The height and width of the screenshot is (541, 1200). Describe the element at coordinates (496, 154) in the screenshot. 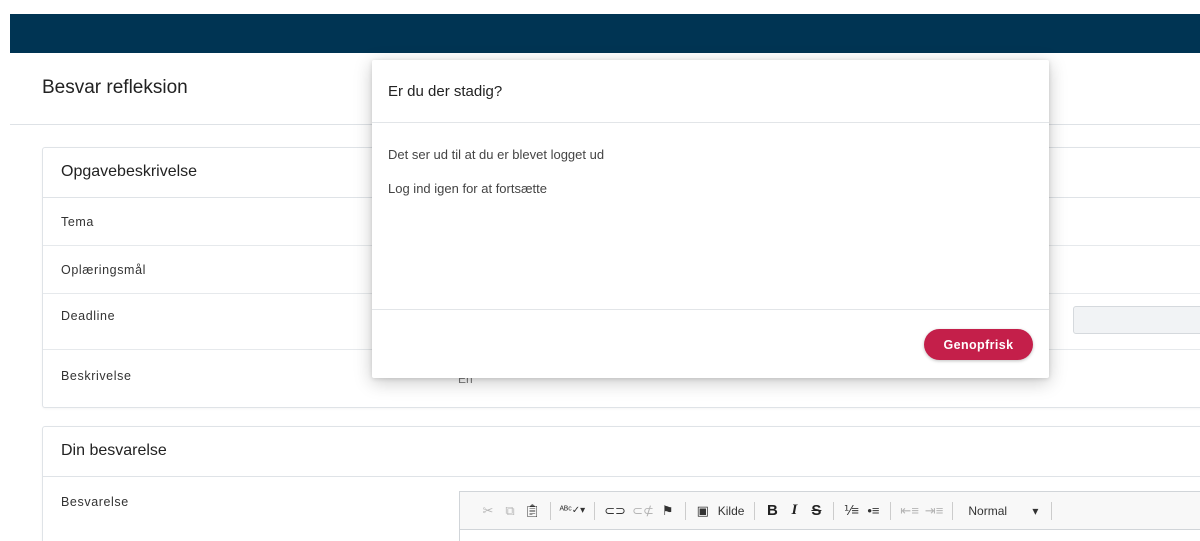

I see `modal-message-logged-out: Det ser ud til at du er blevet logget ud` at that location.